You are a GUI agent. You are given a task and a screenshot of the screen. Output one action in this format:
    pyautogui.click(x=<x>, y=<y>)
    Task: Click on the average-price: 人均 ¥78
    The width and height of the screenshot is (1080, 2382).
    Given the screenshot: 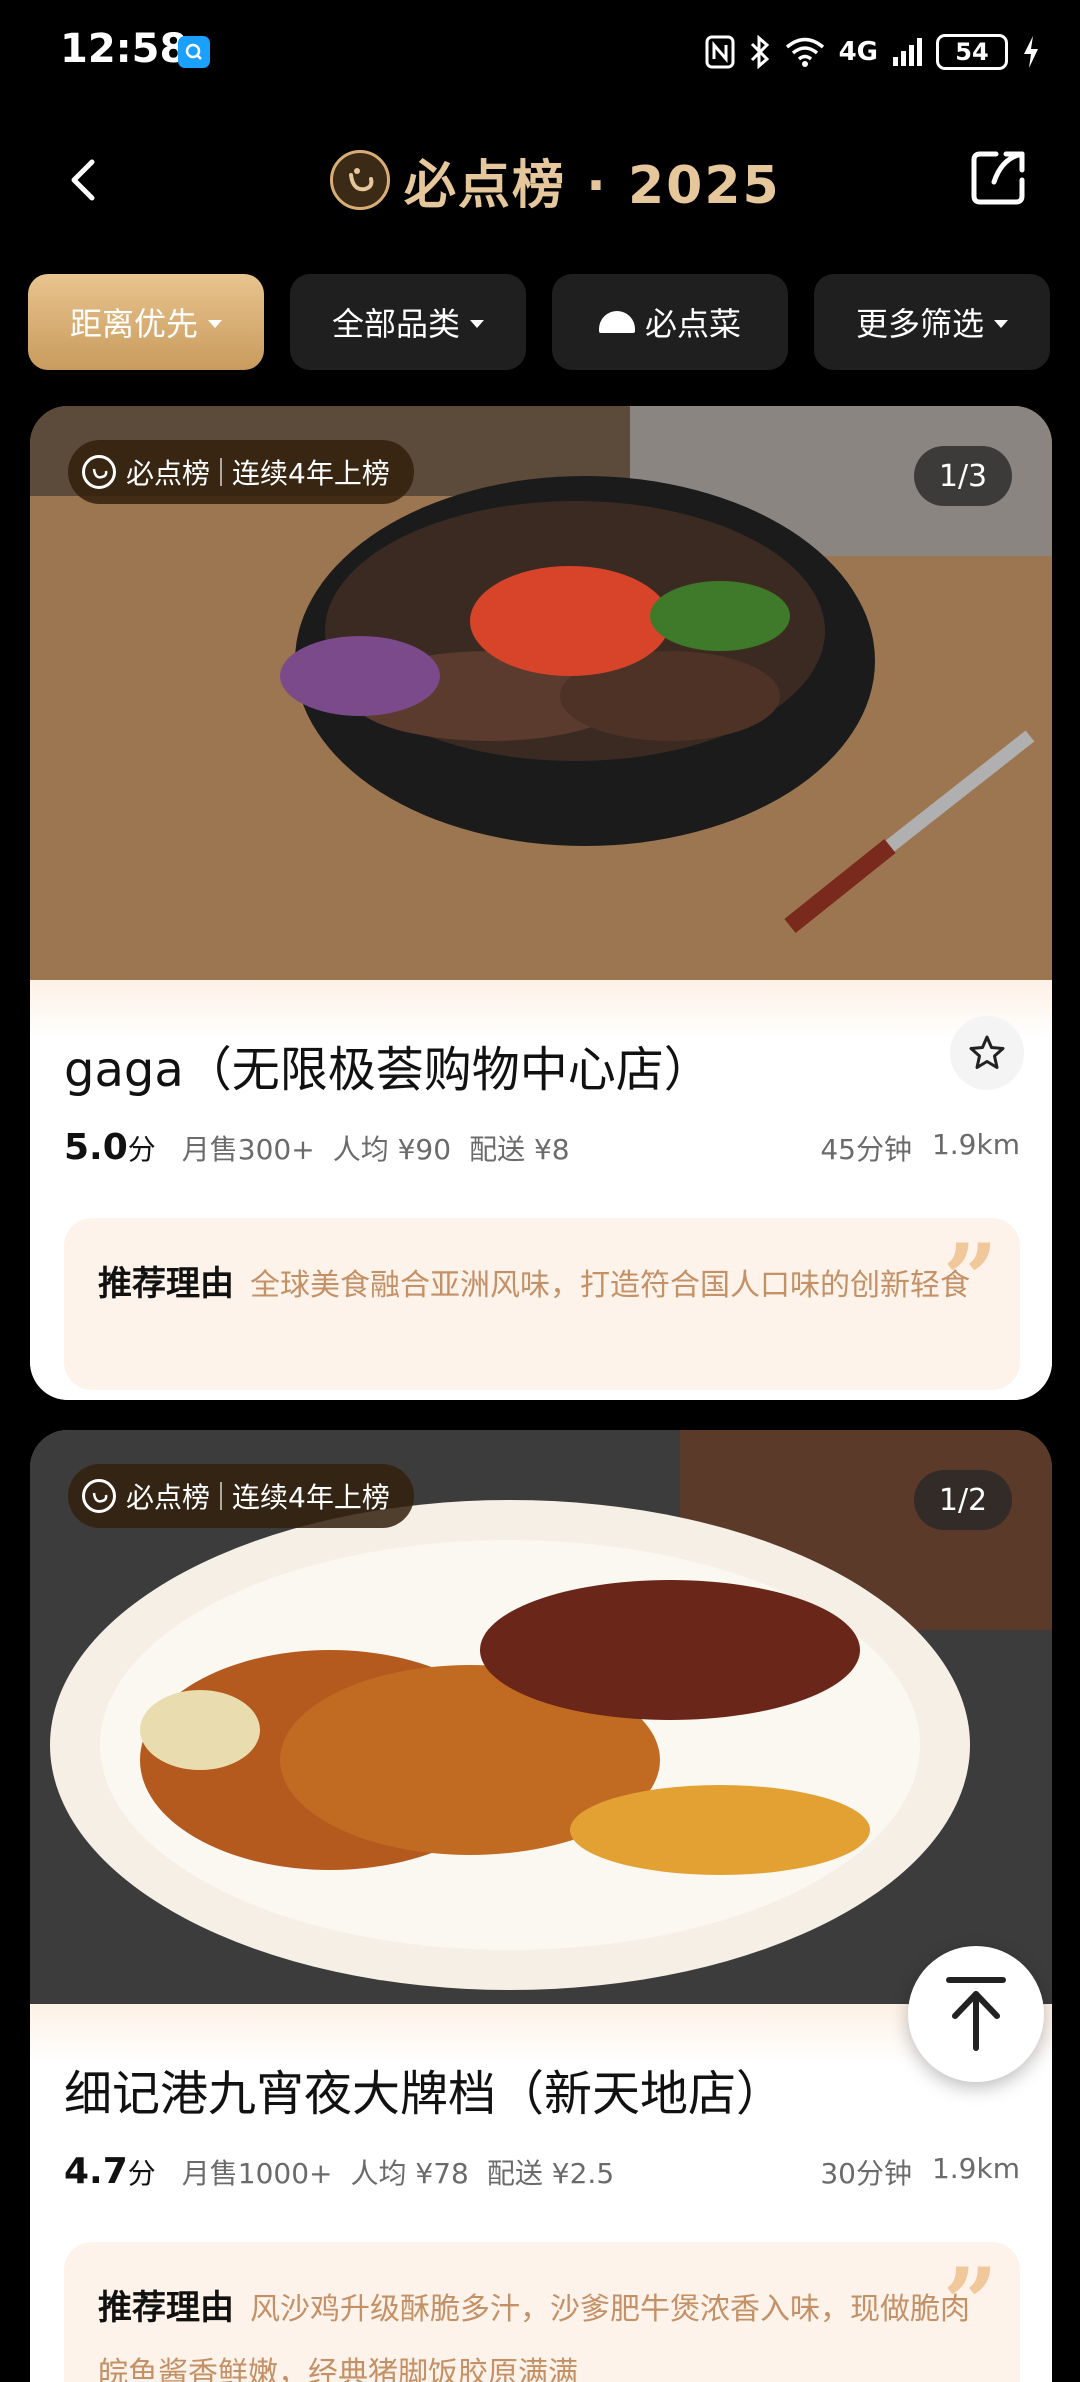 What is the action you would take?
    pyautogui.click(x=409, y=2173)
    